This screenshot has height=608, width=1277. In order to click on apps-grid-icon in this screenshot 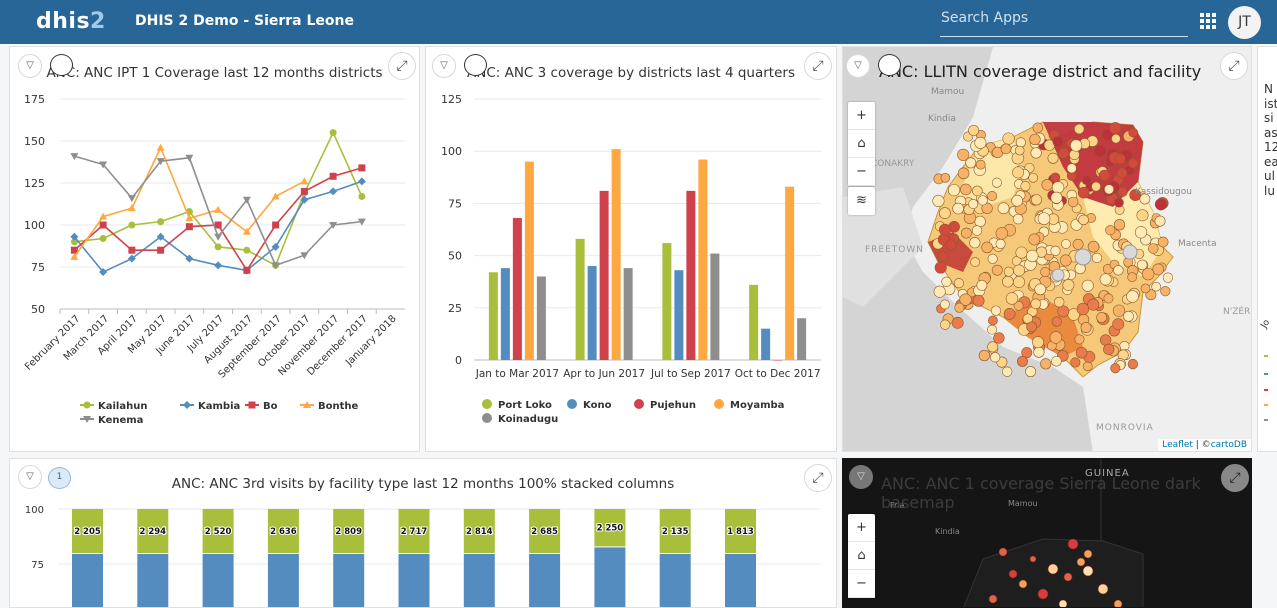, I will do `click(1208, 21)`.